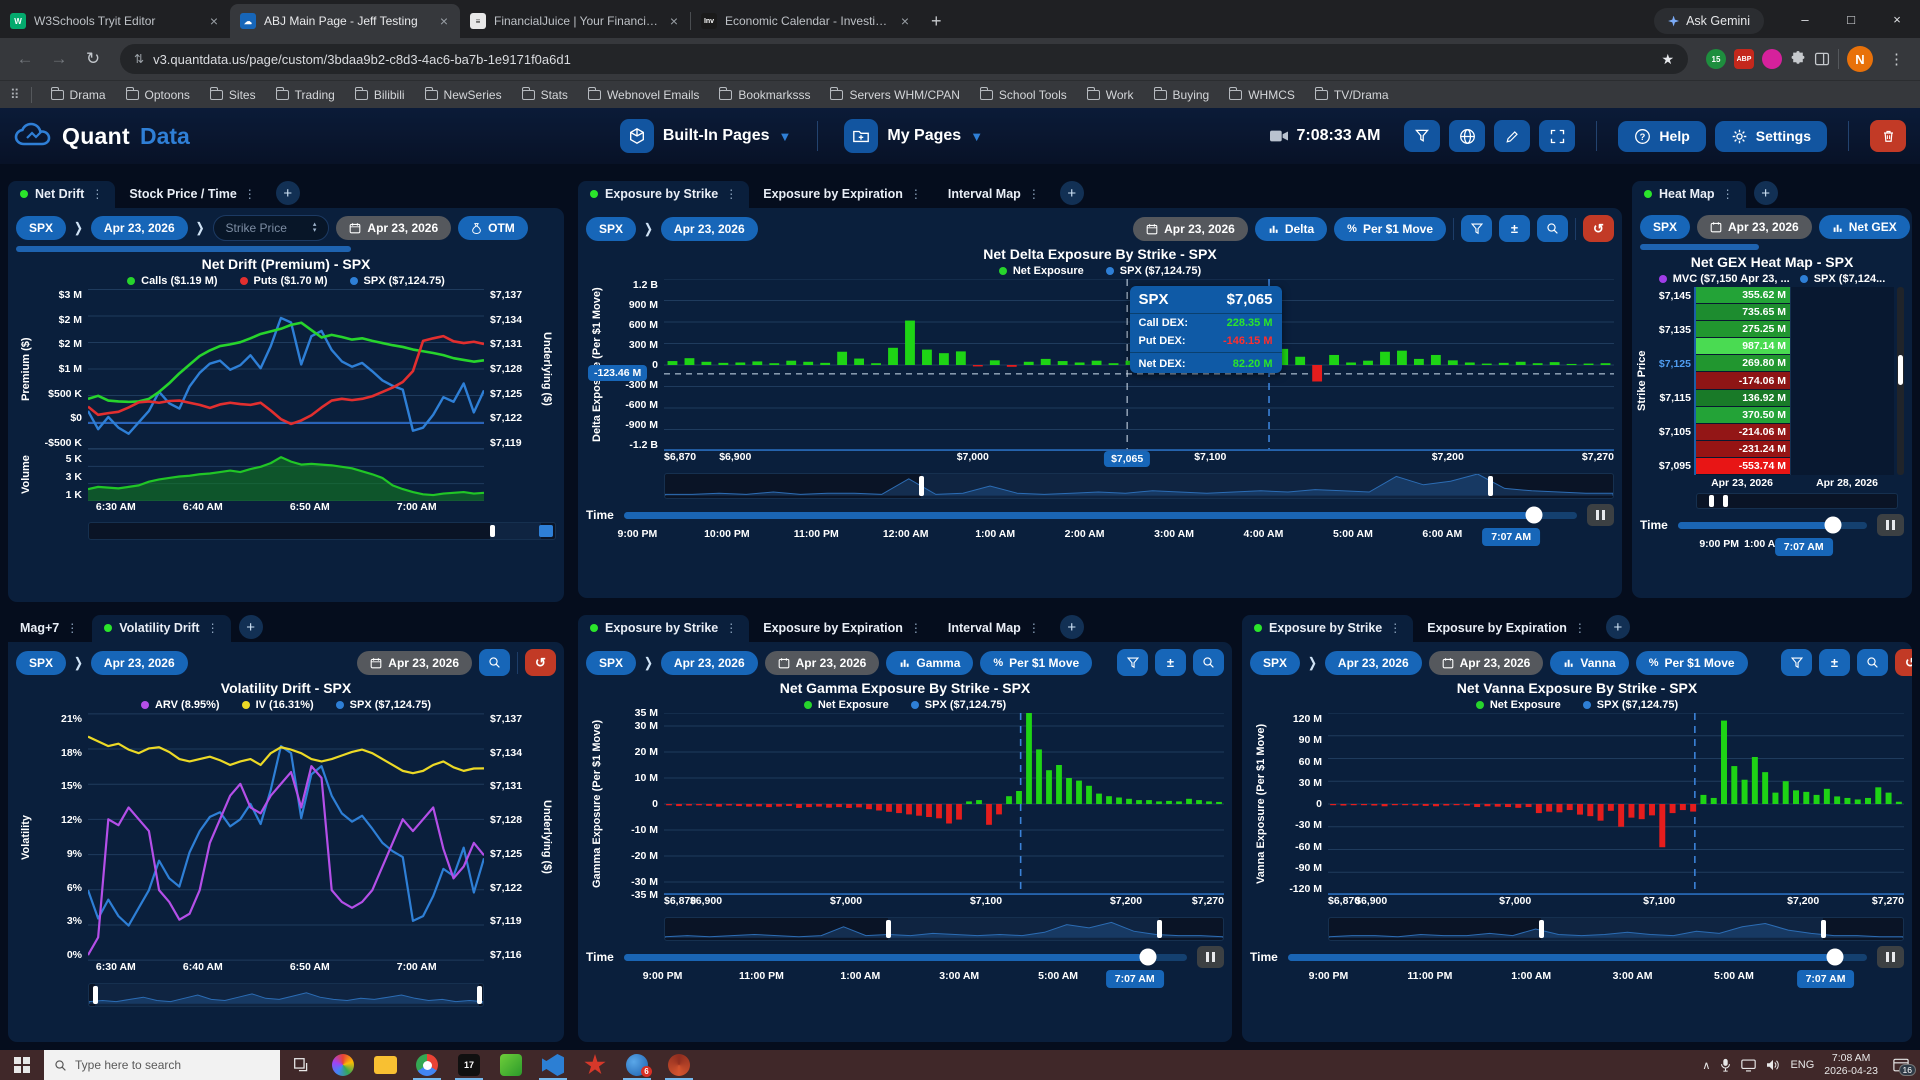 The width and height of the screenshot is (1920, 1080). Describe the element at coordinates (115, 21) in the screenshot. I see `browser-tab: W W3Schools Tryit Editor ×` at that location.